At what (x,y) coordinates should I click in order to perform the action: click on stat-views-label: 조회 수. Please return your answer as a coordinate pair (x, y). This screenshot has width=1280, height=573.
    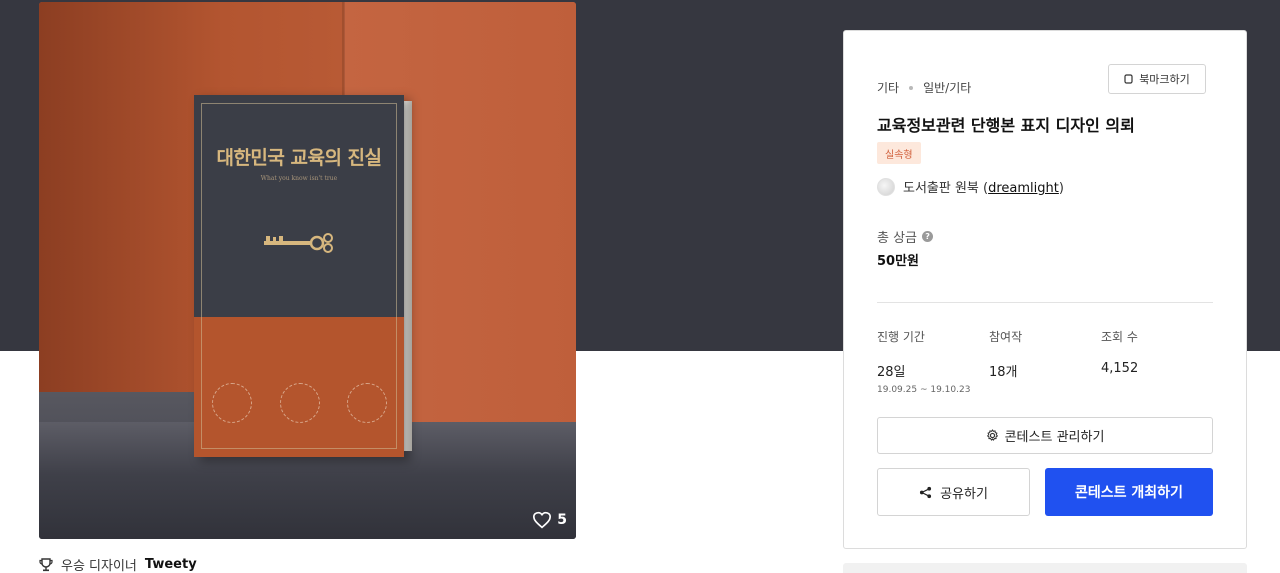
    Looking at the image, I should click on (1119, 337).